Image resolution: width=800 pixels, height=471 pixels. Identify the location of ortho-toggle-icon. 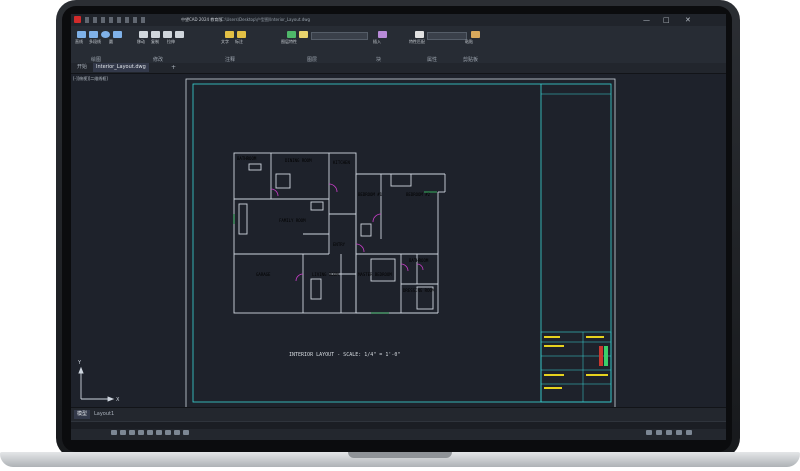
(132, 432).